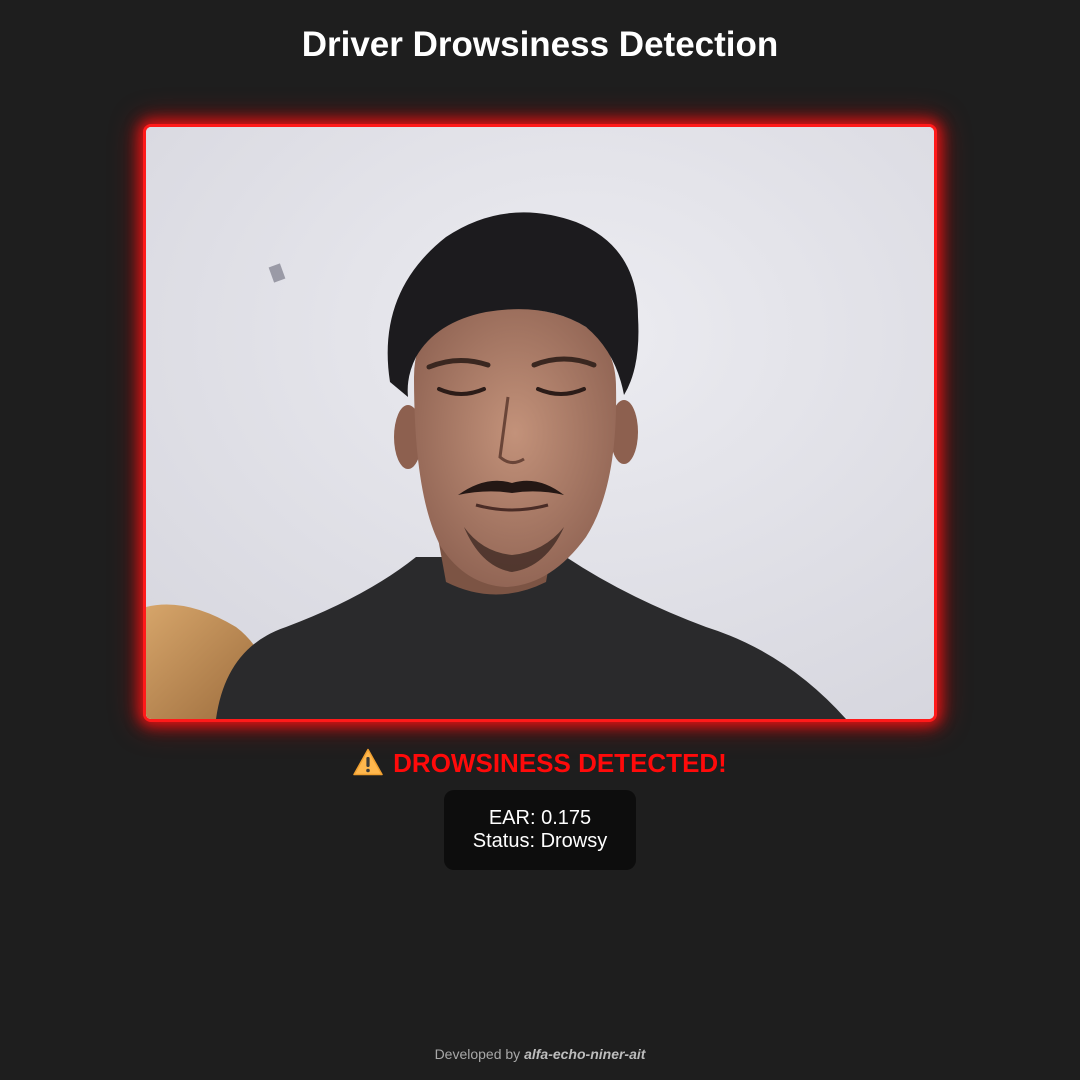 The height and width of the screenshot is (1080, 1080). What do you see at coordinates (560, 763) in the screenshot?
I see `alert-text: DROWSINESS DETECTED!` at bounding box center [560, 763].